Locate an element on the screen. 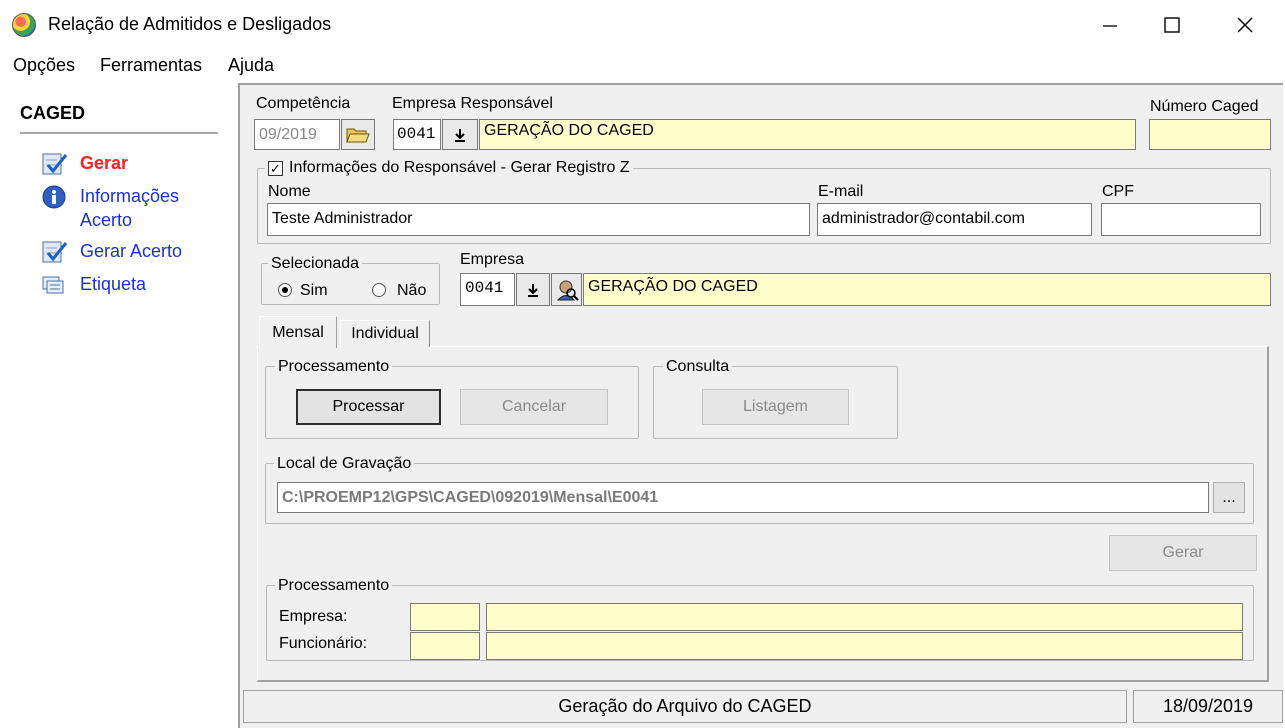 This screenshot has width=1285, height=728. label-icon is located at coordinates (54, 286).